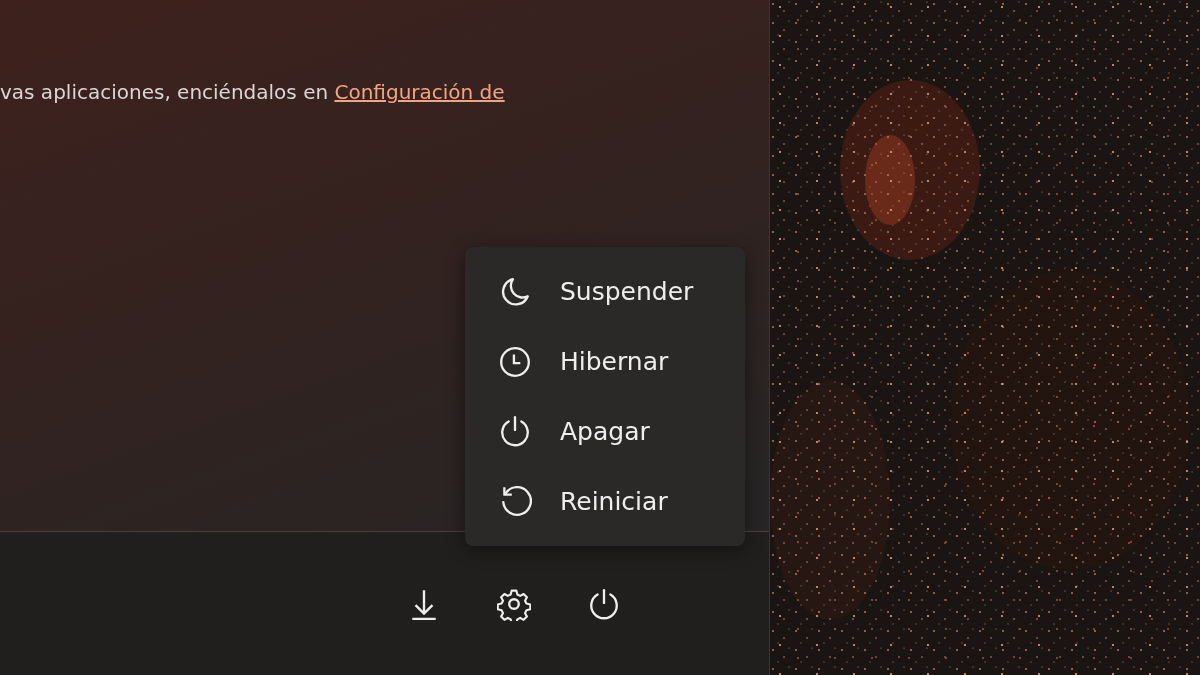  Describe the element at coordinates (605, 501) in the screenshot. I see `menu-item: Reiniciar` at that location.